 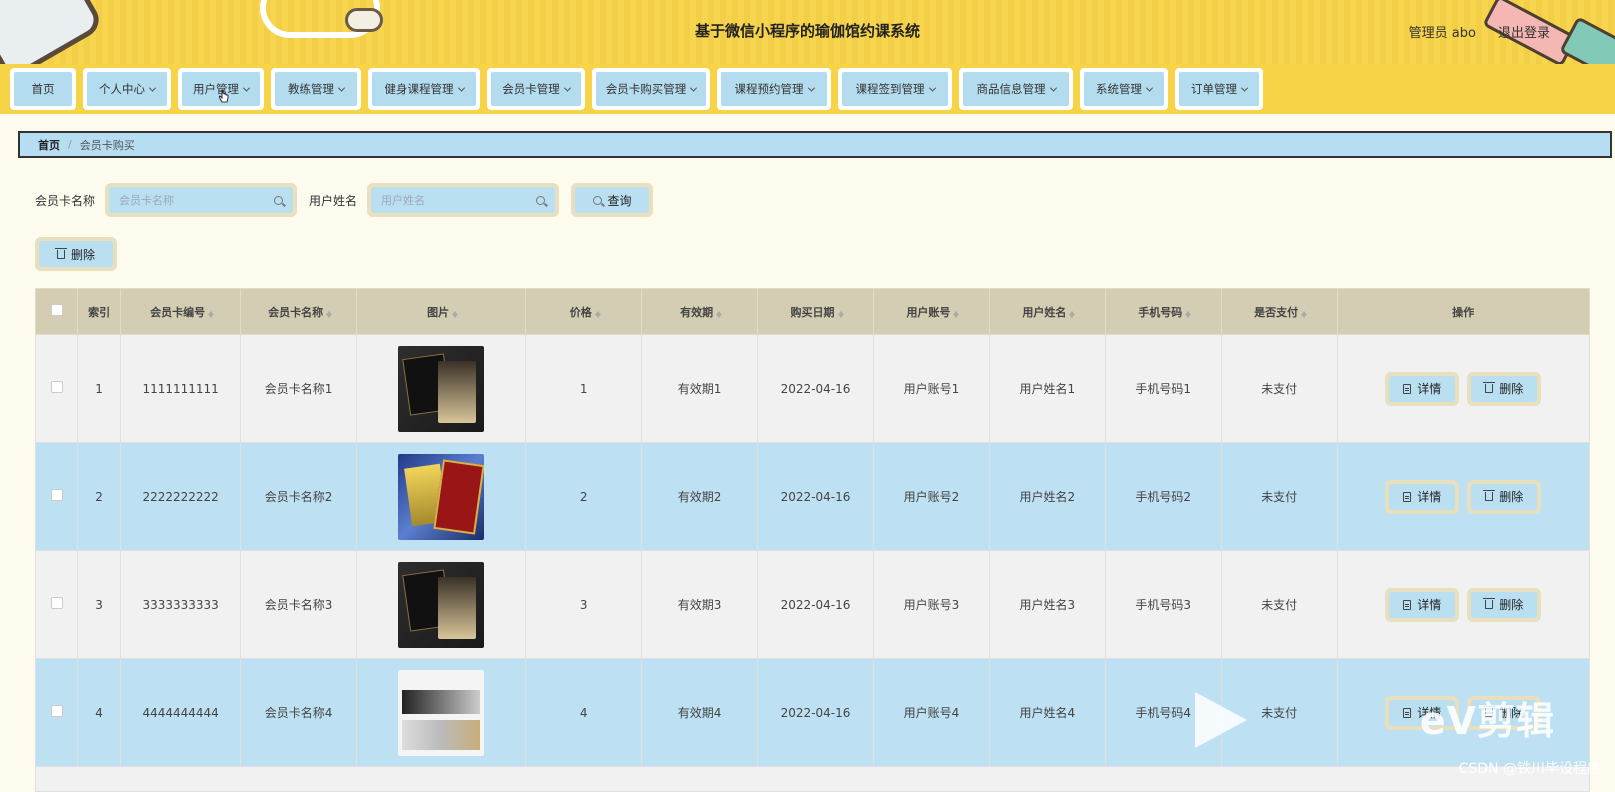 What do you see at coordinates (1524, 31) in the screenshot?
I see `logout-link: 退出登录` at bounding box center [1524, 31].